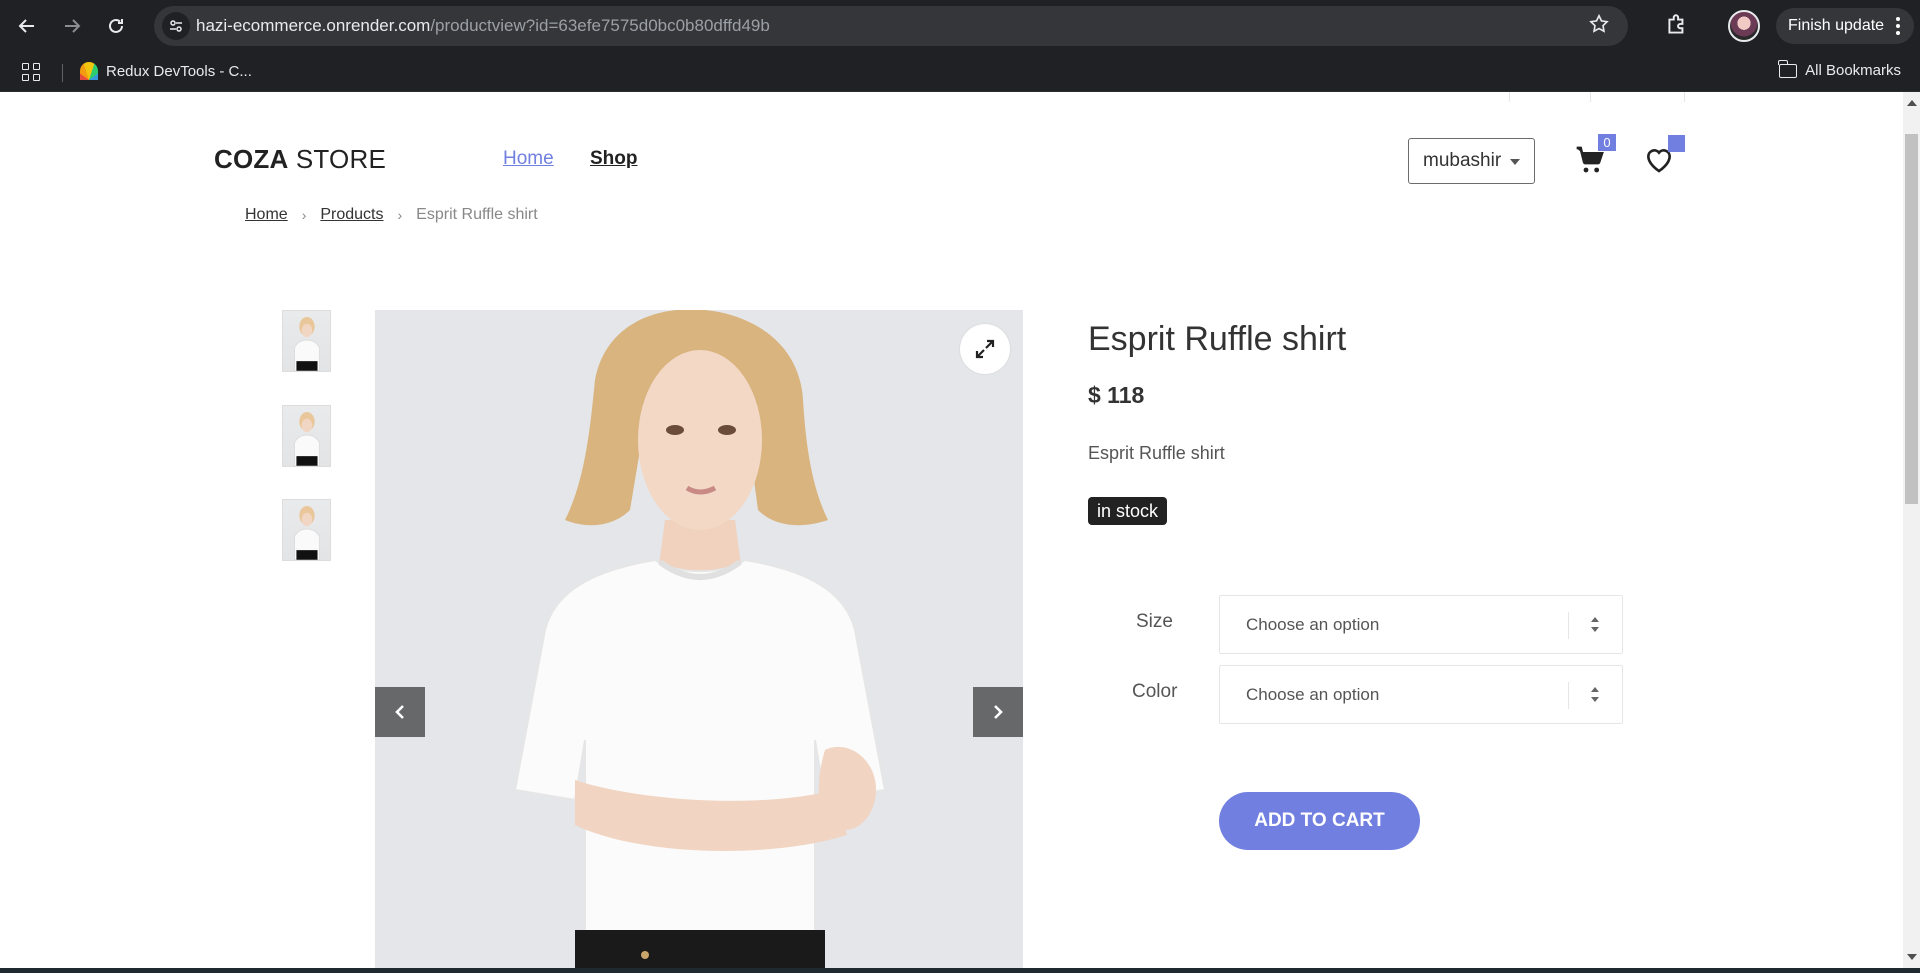  Describe the element at coordinates (960, 72) in the screenshot. I see `bookmarks-bar: Redux DevTools - C... All Bookmarks` at that location.